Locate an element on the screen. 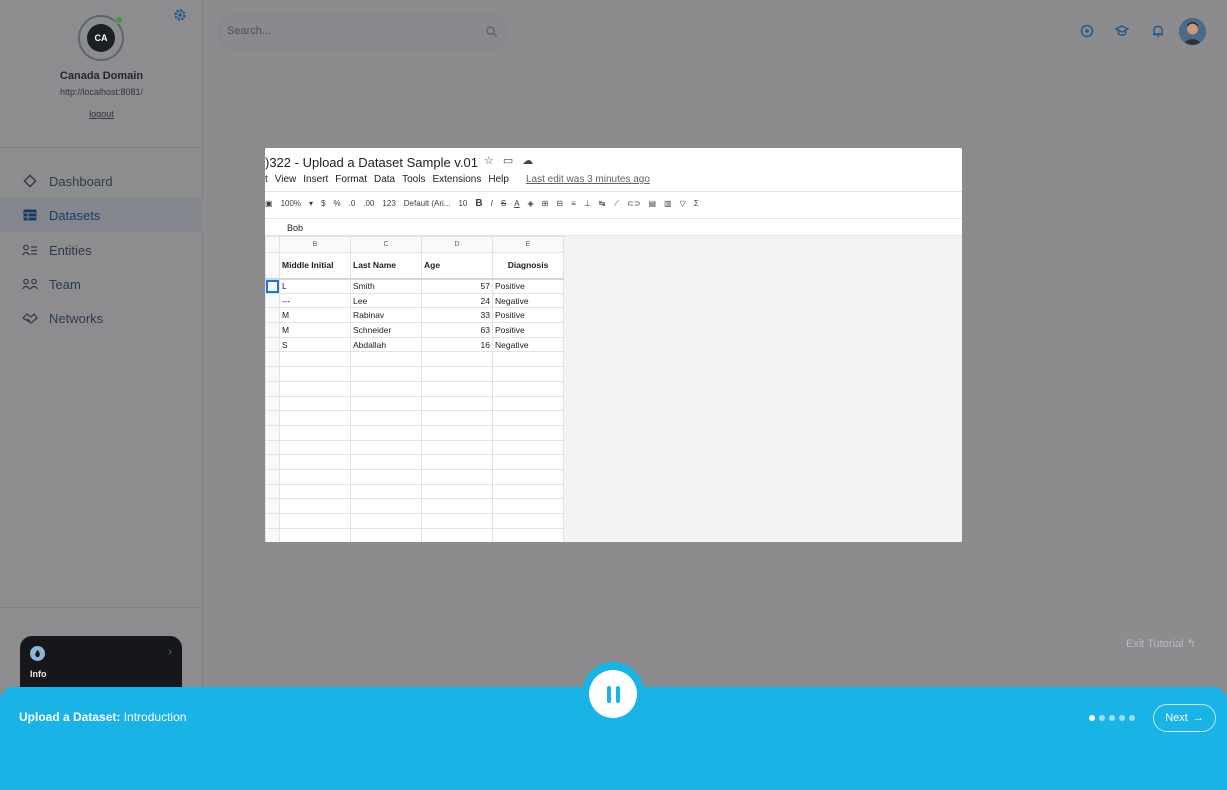  table-row: S Abdallah 16 Negative is located at coordinates (414, 344).